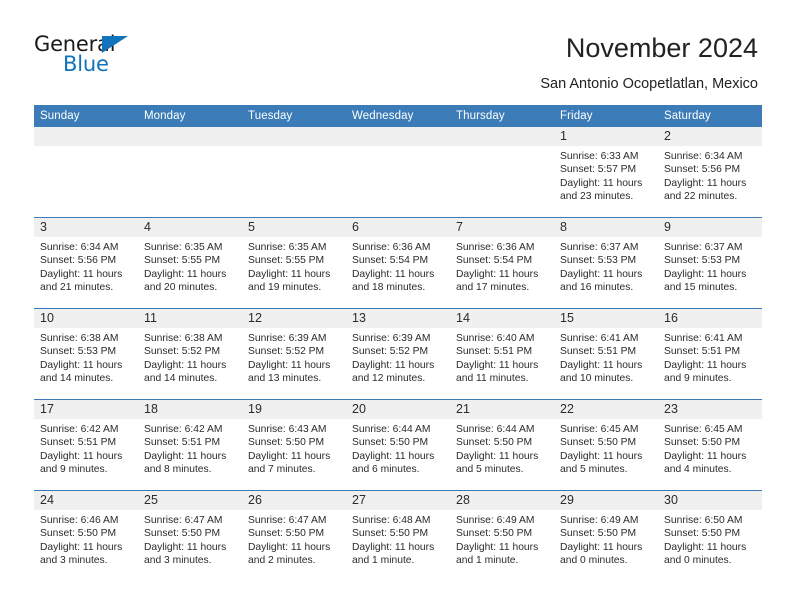 The image size is (792, 612). What do you see at coordinates (183, 429) in the screenshot?
I see `sunrise-time: Sunrise: 6:42 AM` at bounding box center [183, 429].